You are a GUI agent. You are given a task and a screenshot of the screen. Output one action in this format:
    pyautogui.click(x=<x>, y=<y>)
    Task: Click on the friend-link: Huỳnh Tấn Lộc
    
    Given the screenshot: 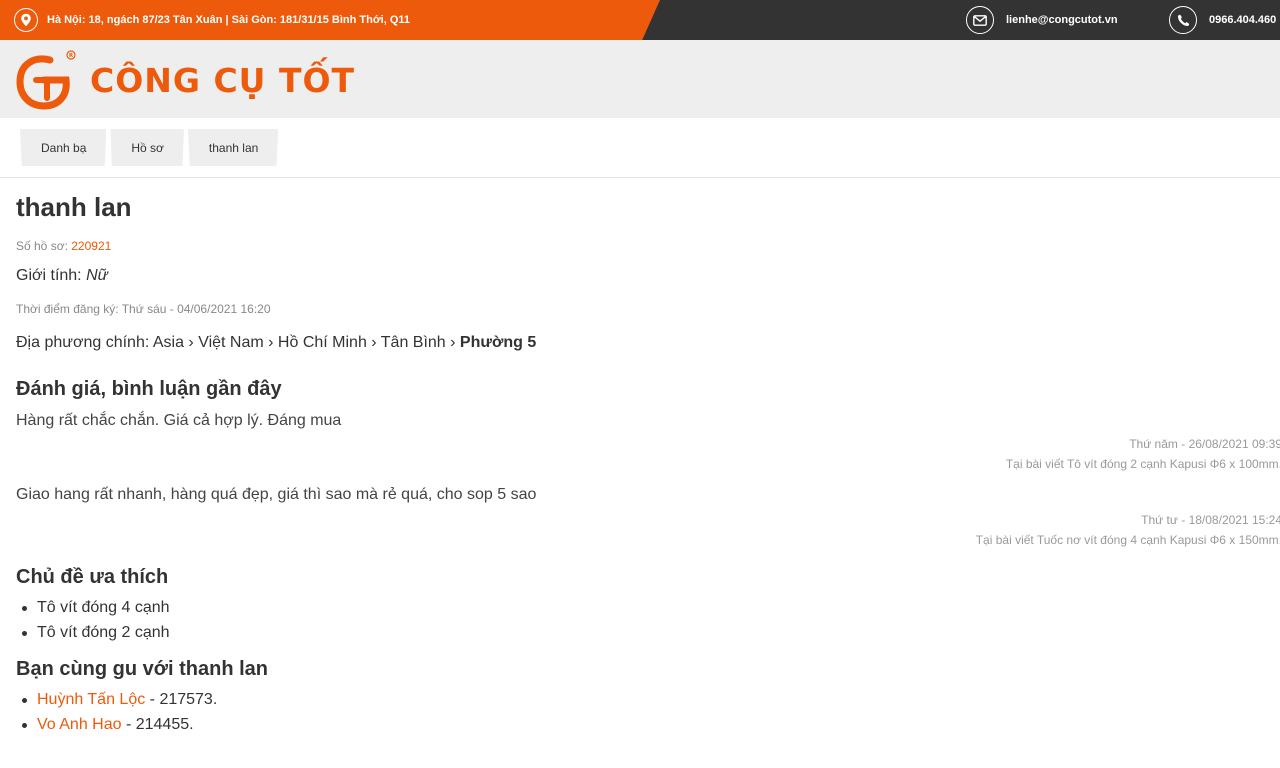 What is the action you would take?
    pyautogui.click(x=91, y=699)
    